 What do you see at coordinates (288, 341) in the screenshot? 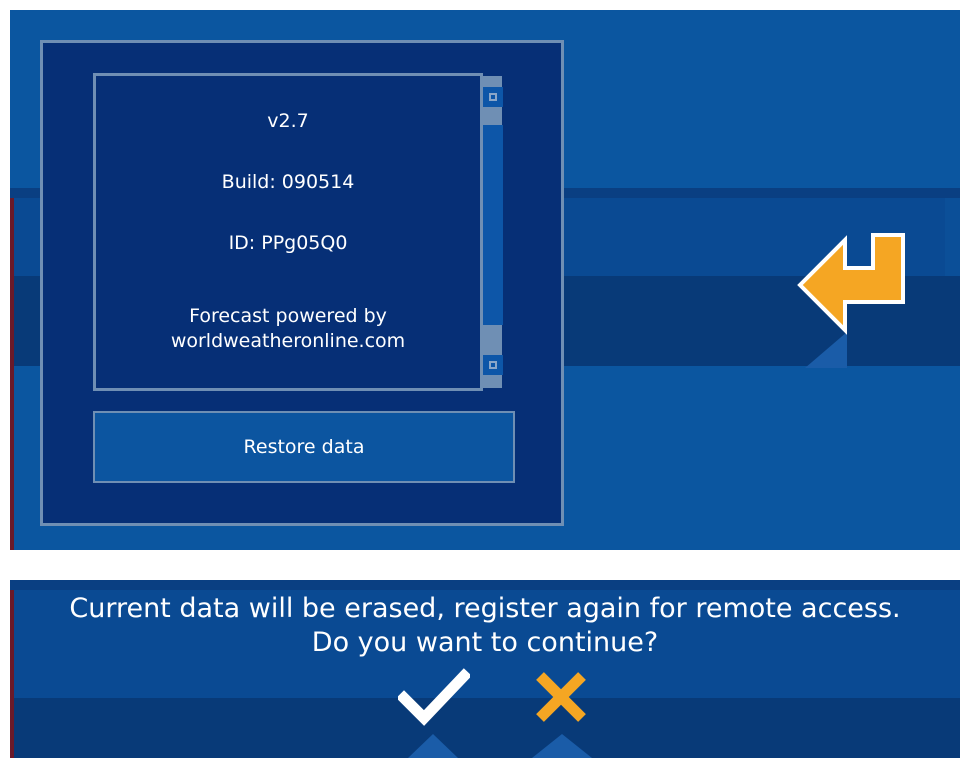
I see `forecast-url: worldweatheronline.com` at bounding box center [288, 341].